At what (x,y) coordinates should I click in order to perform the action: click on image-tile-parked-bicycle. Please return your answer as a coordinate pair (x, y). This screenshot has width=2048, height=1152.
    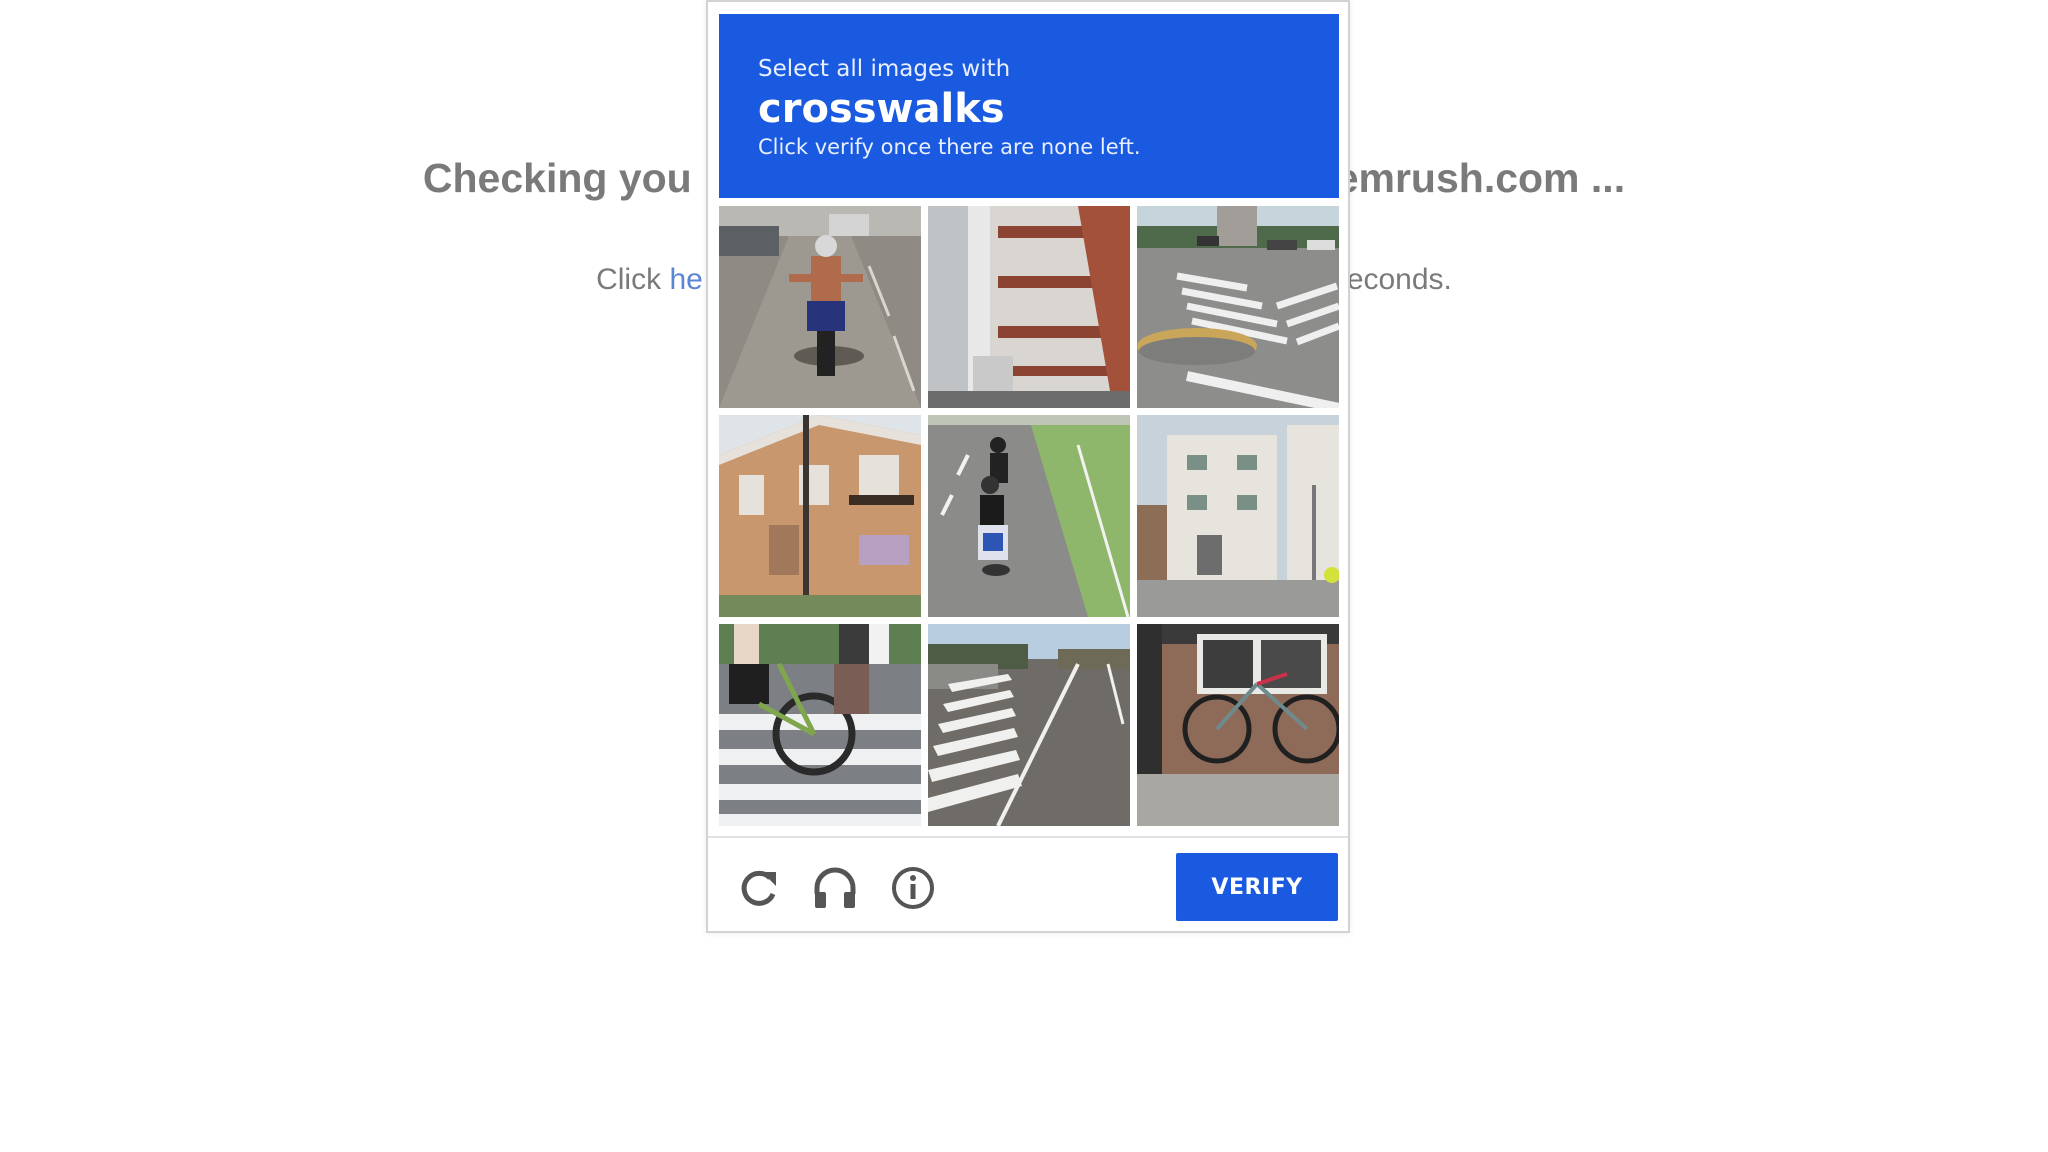
    Looking at the image, I should click on (1238, 725).